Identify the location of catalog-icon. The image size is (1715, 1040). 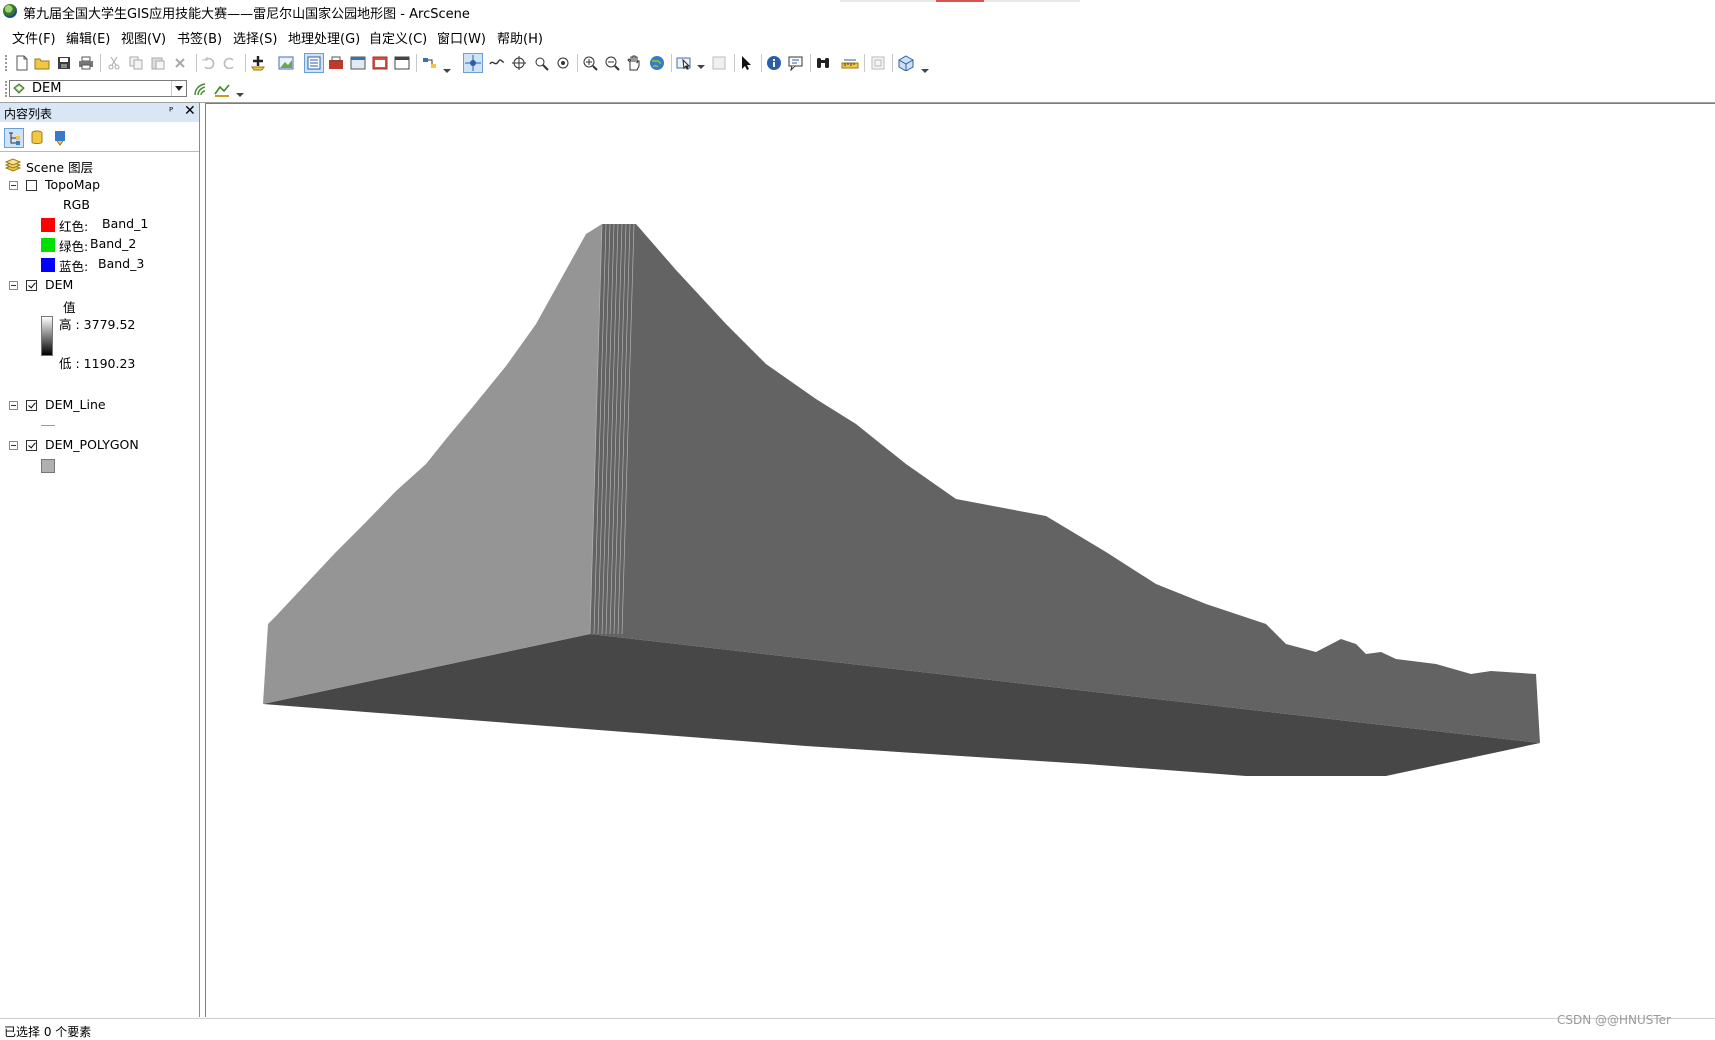
(358, 63).